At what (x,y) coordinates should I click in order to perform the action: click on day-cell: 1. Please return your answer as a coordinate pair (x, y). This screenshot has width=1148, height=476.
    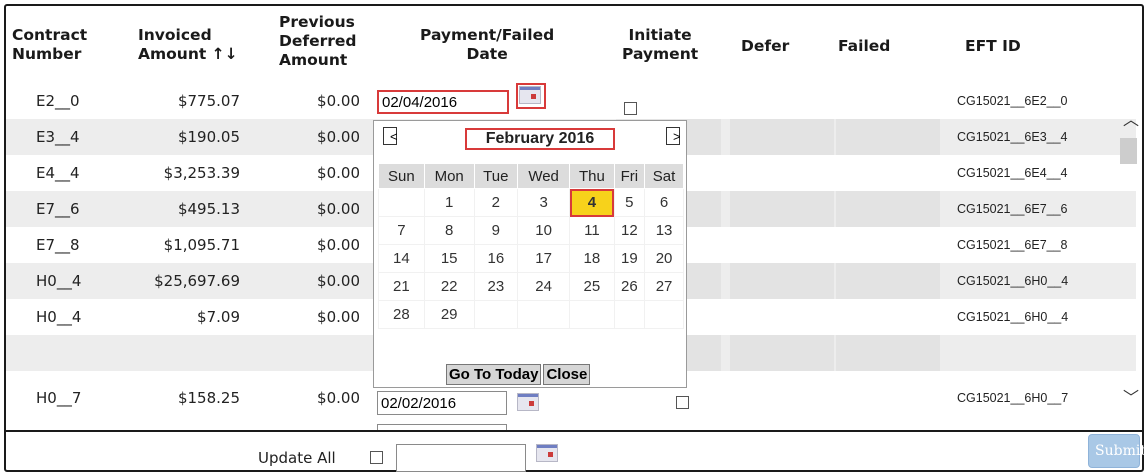
    Looking at the image, I should click on (449, 202).